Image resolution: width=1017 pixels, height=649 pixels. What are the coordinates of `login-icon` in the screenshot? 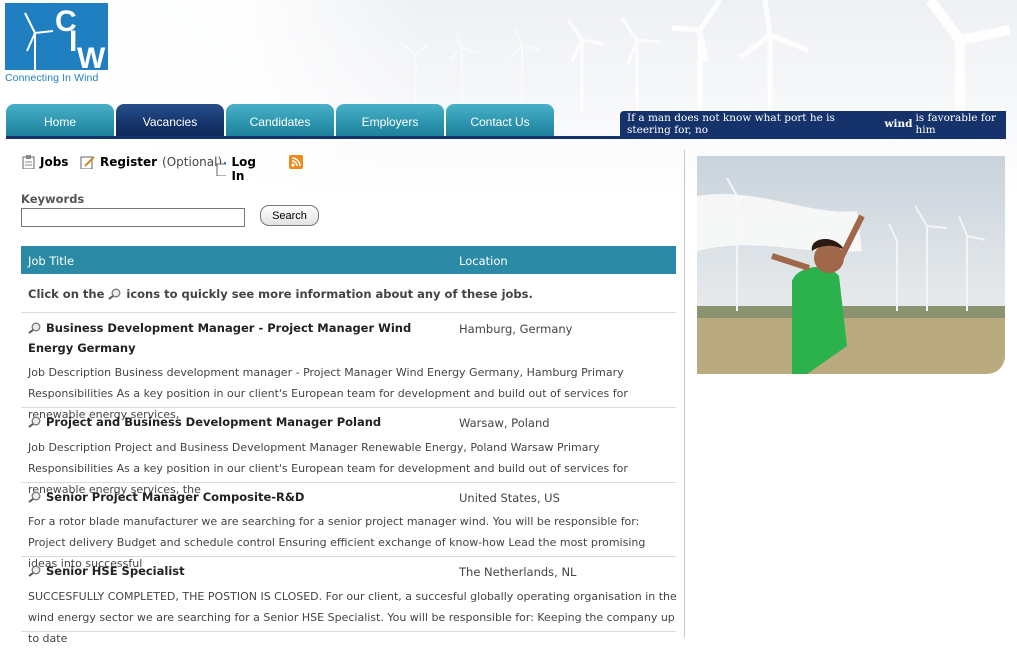 It's located at (221, 169).